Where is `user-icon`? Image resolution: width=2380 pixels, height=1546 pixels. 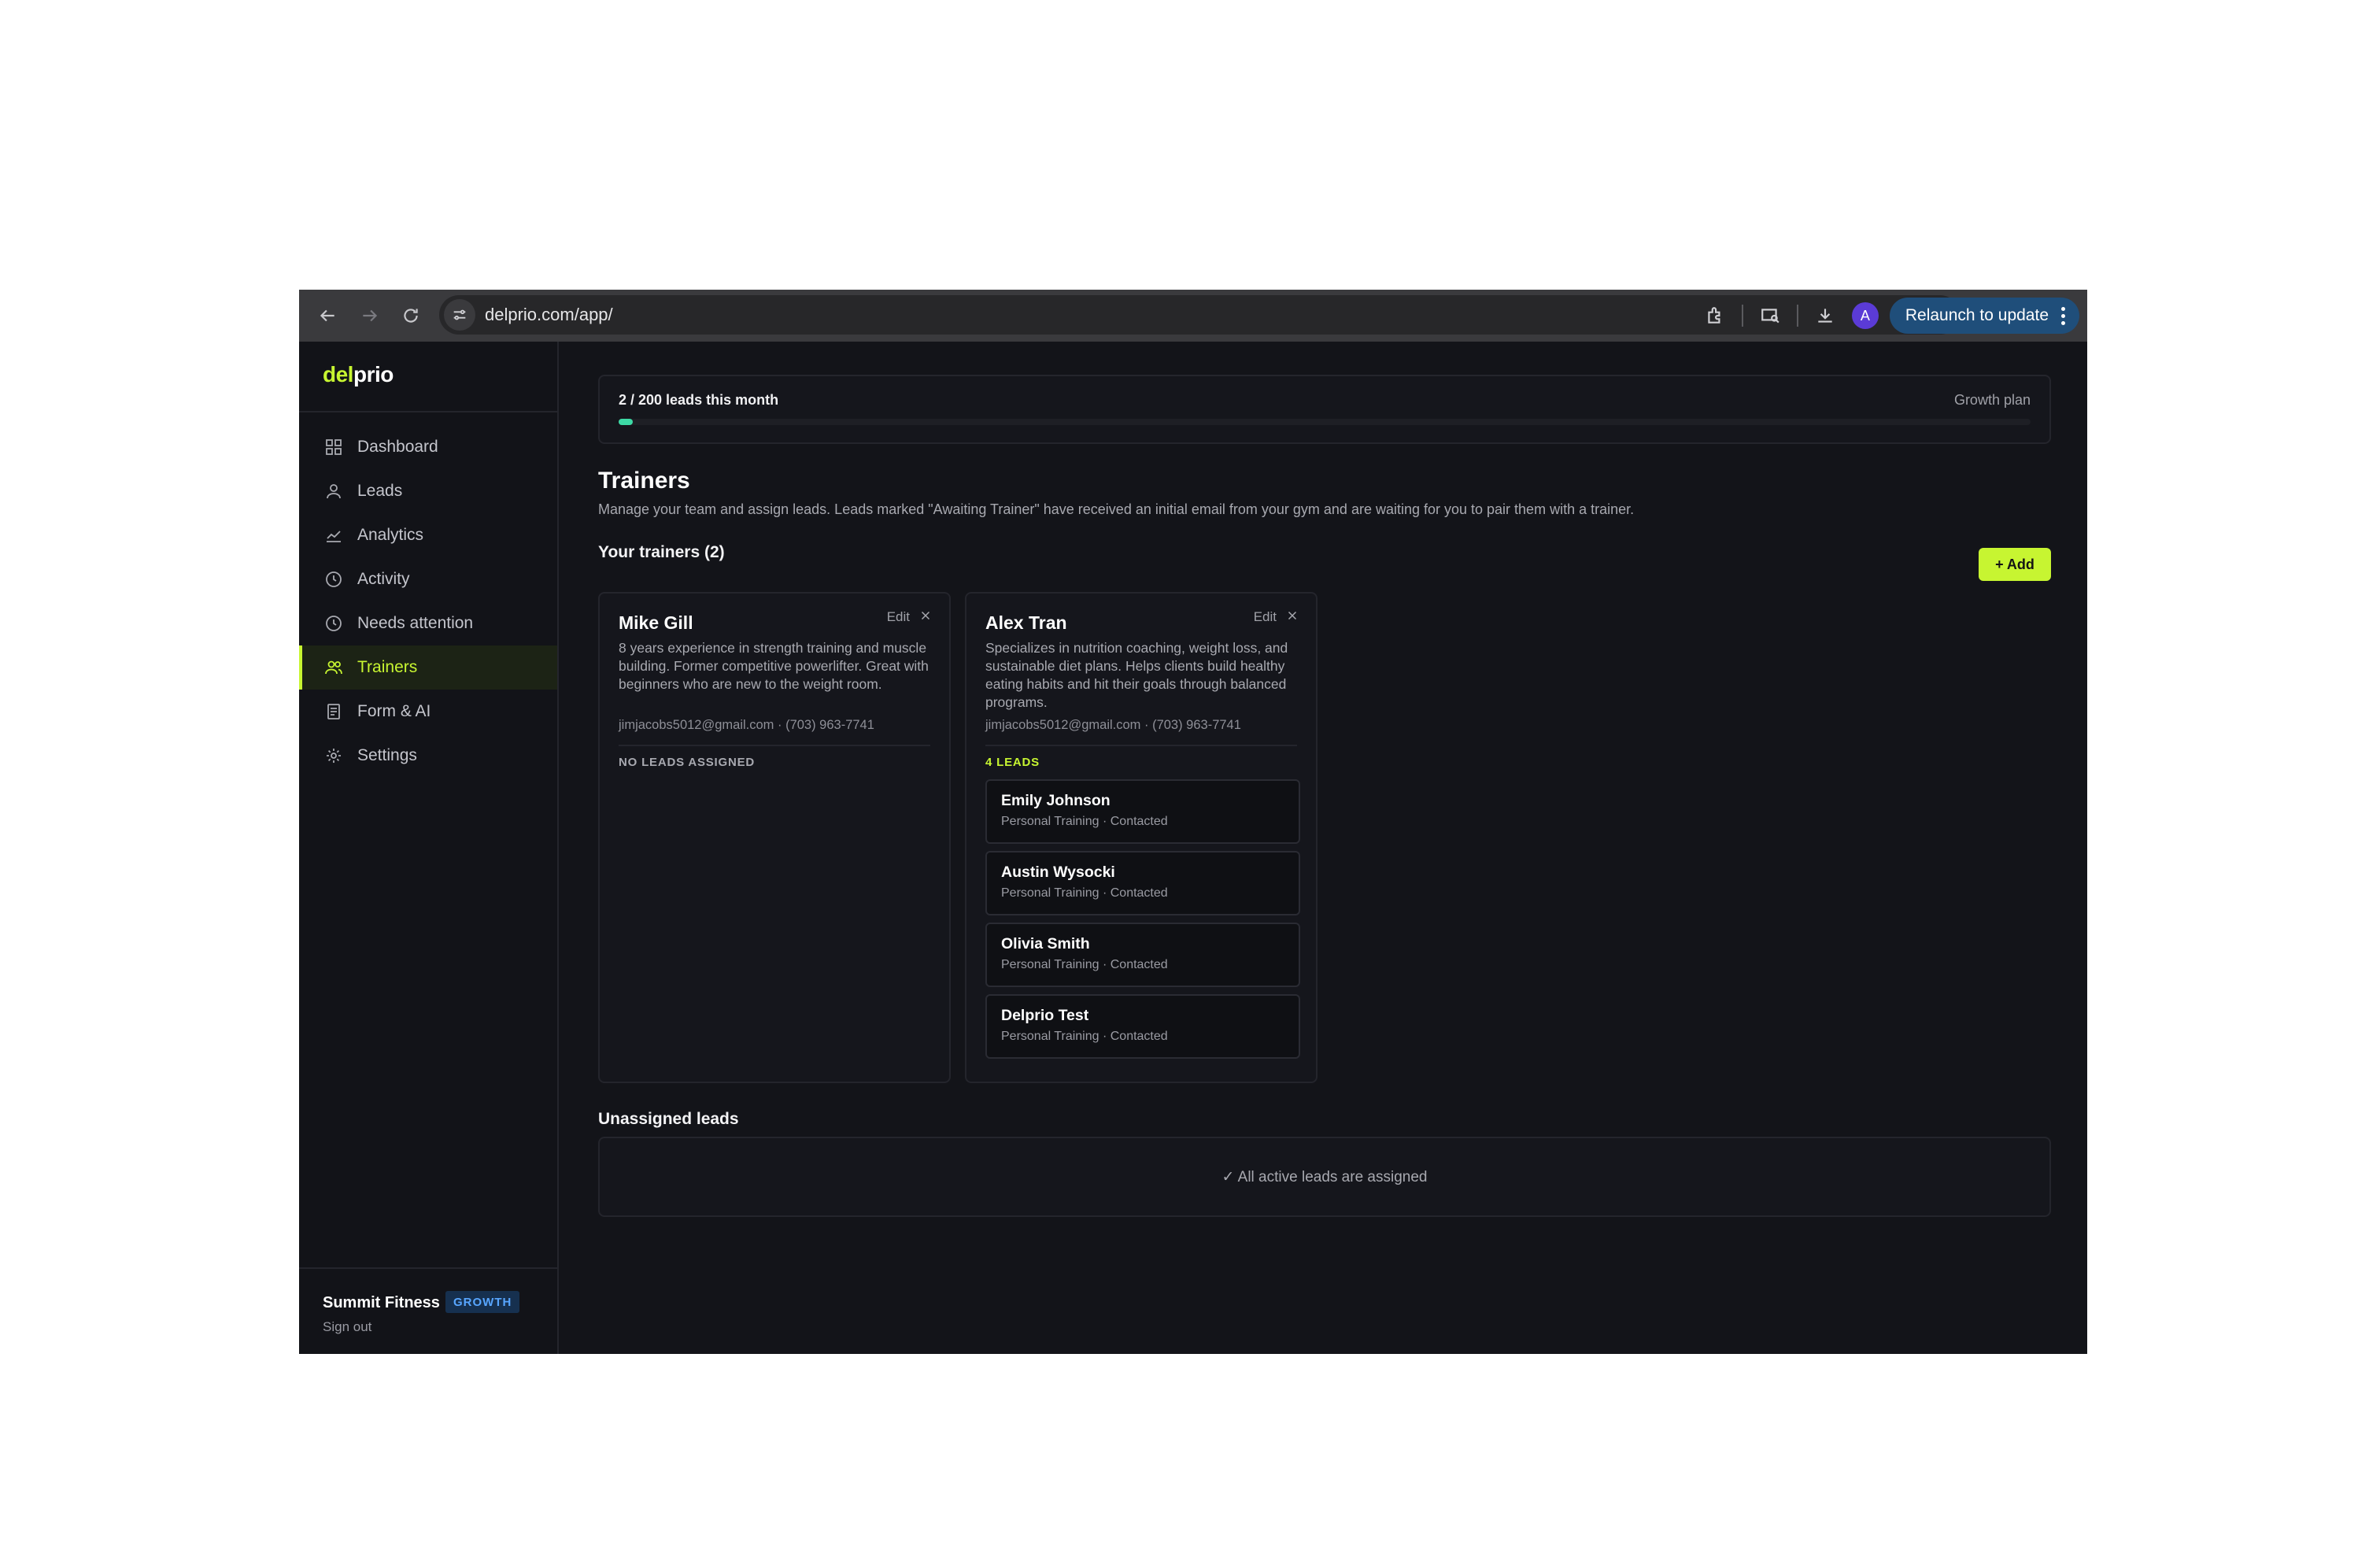
user-icon is located at coordinates (333, 491).